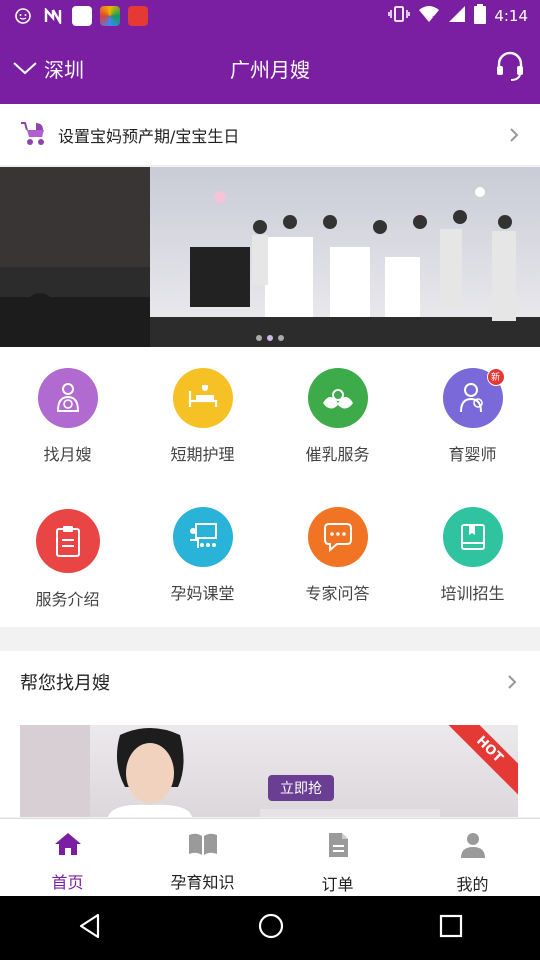 The image size is (540, 960). Describe the element at coordinates (110, 16) in the screenshot. I see `app-icon-color` at that location.